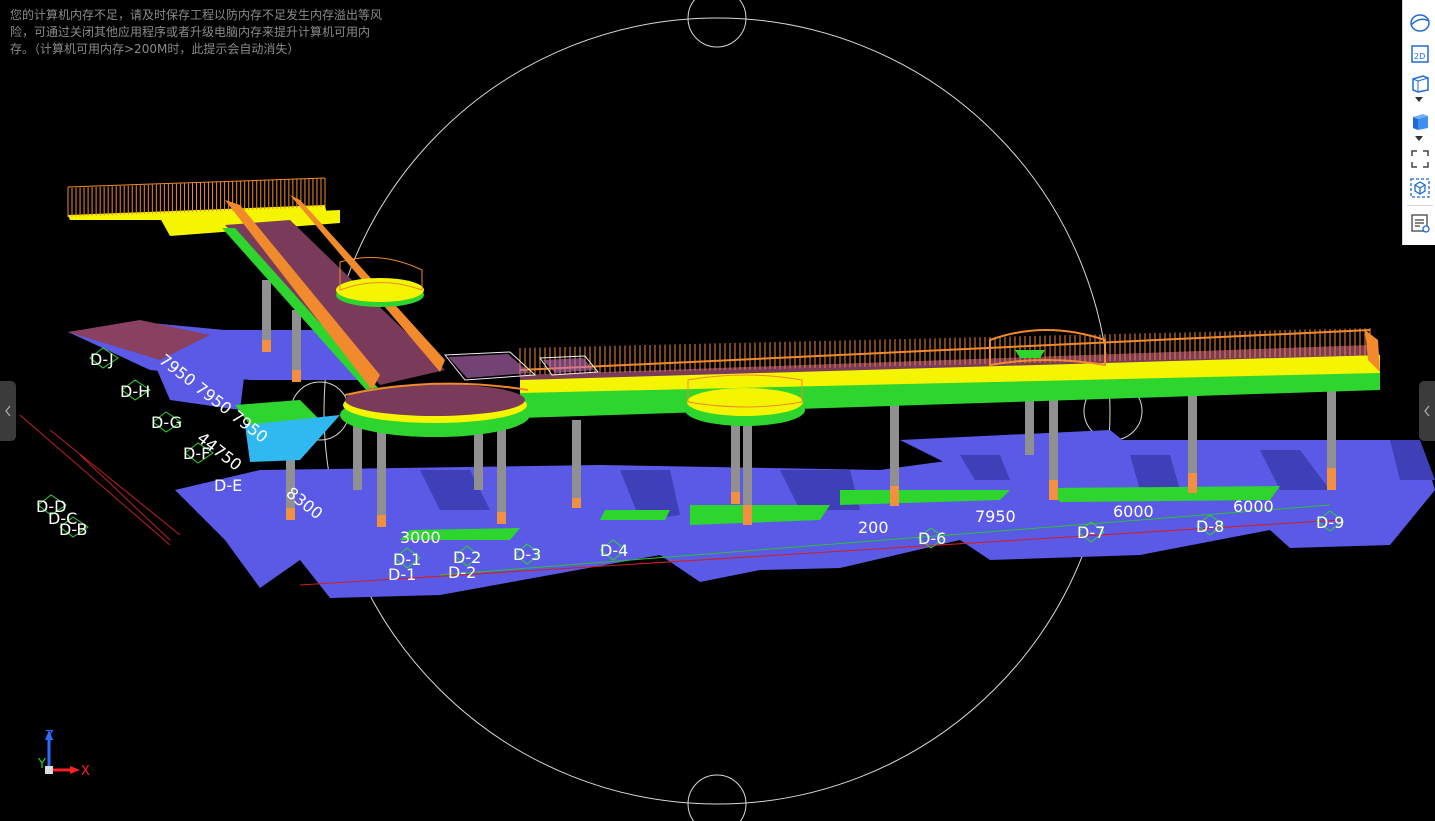  I want to click on axis-label-col: D-6, so click(932, 538).